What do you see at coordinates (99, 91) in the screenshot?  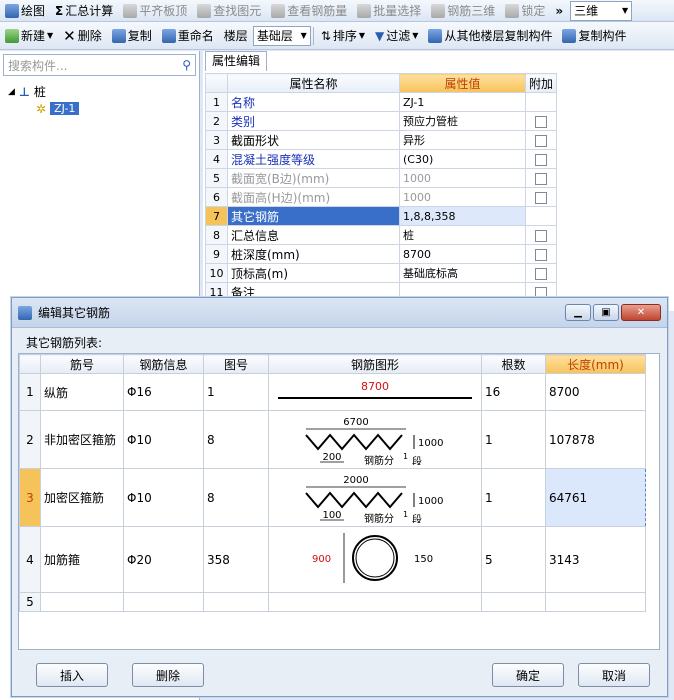 I see `tree-node-pile: ◢ ⊥ 桩` at bounding box center [99, 91].